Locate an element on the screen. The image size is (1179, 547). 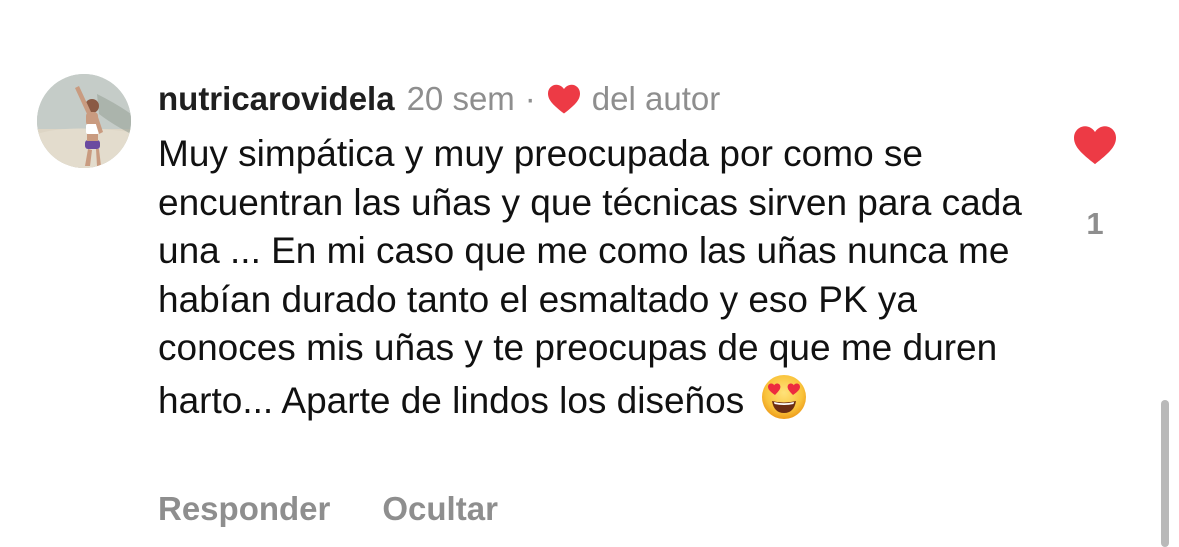
avatar is located at coordinates (84, 121).